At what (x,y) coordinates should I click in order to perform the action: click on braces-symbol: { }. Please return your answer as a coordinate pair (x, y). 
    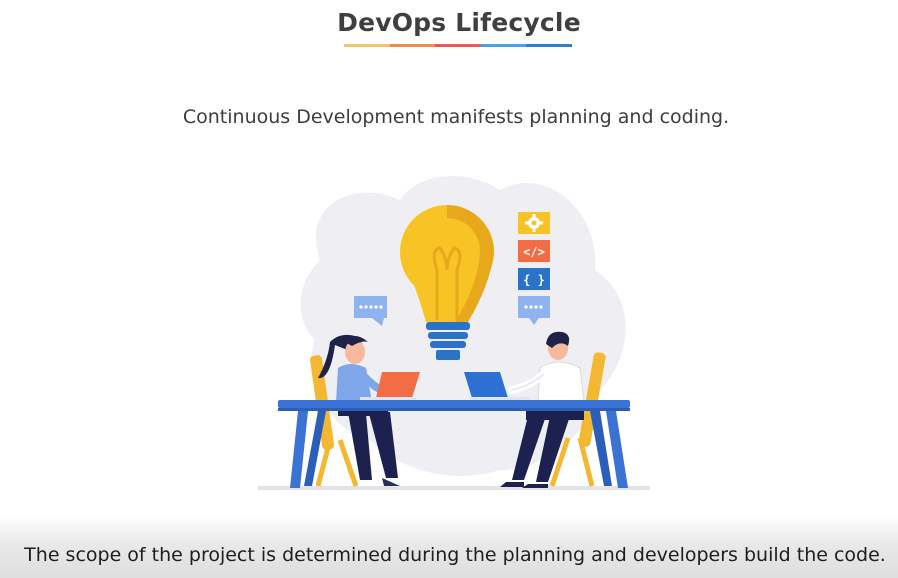
    Looking at the image, I should click on (534, 280).